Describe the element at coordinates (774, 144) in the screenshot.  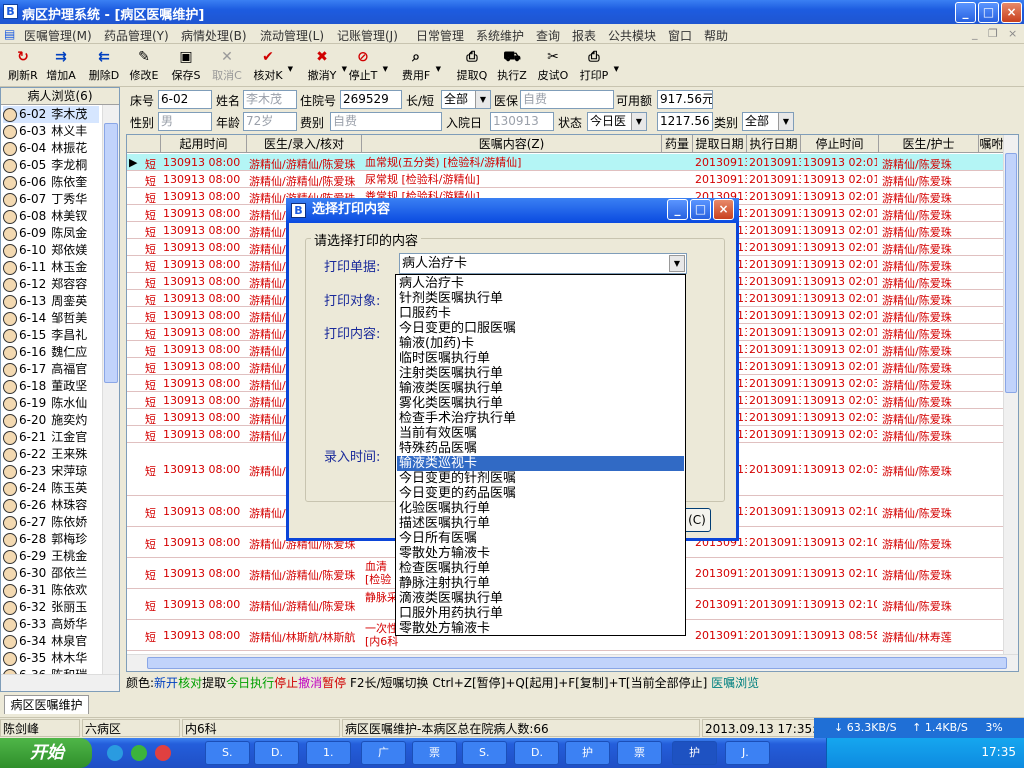
I see `grid-column-header: 执行日期` at that location.